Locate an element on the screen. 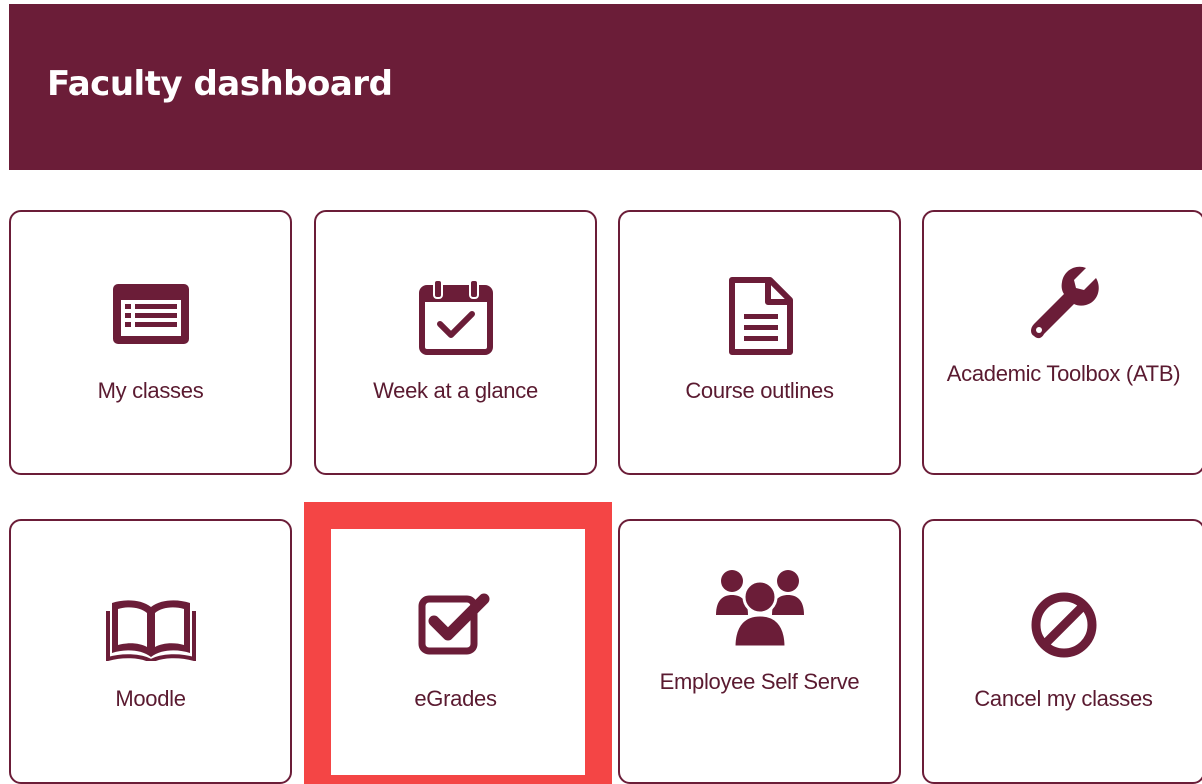  wrench-icon is located at coordinates (1064, 302).